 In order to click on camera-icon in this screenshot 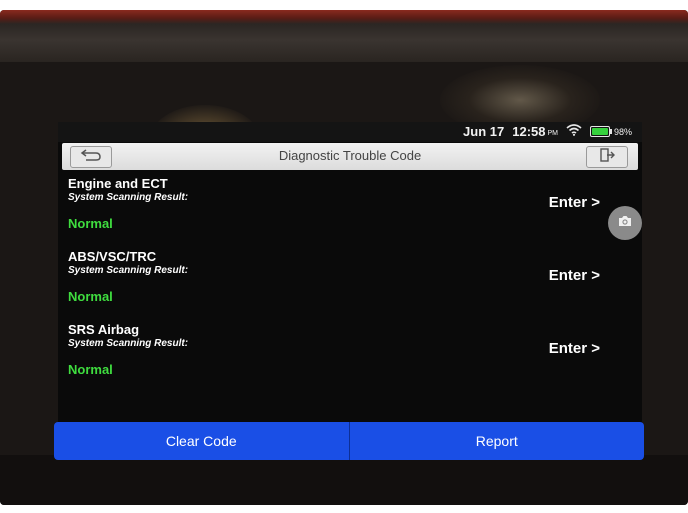, I will do `click(625, 223)`.